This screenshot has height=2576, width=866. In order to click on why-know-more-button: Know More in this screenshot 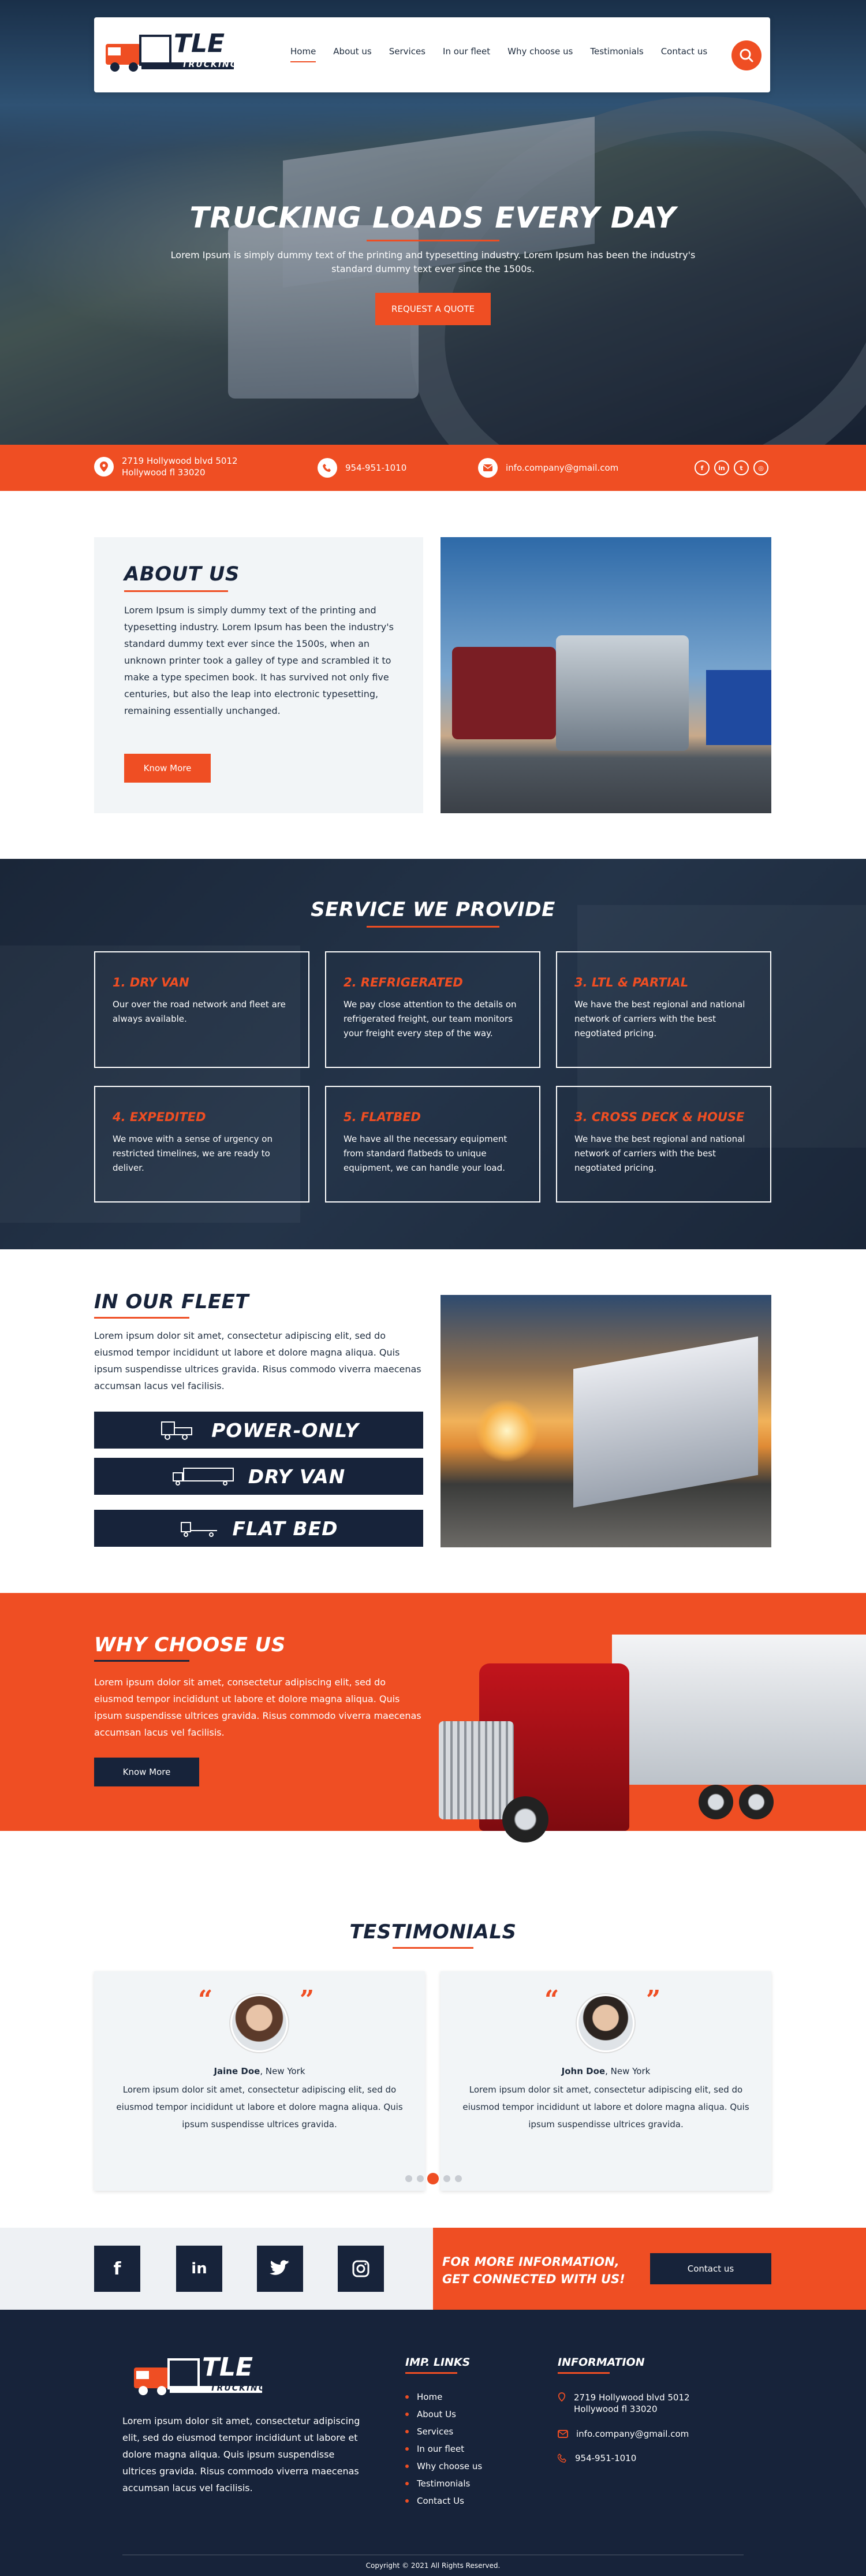, I will do `click(147, 1772)`.